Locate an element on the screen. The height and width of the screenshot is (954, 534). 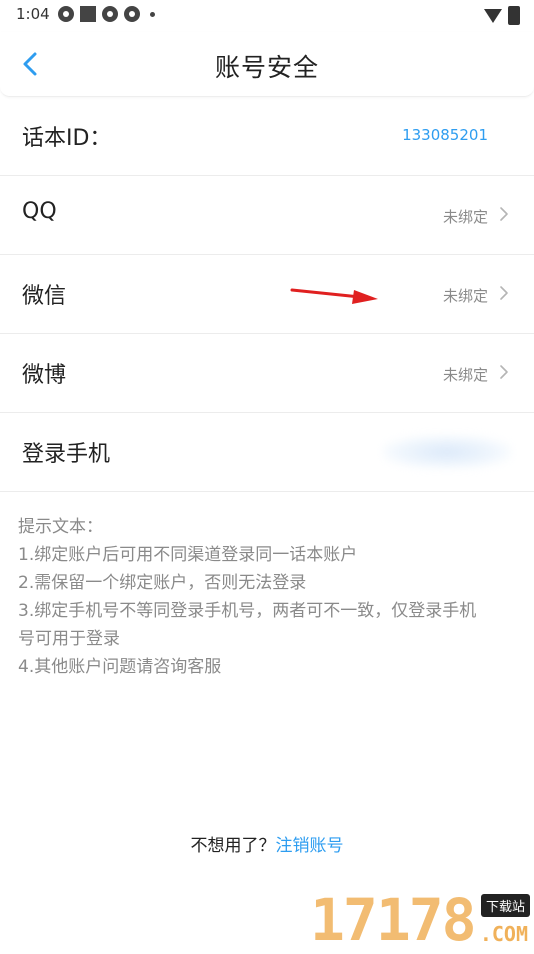
tip-line: 4.其他账户问题请咨询客服 is located at coordinates (120, 667).